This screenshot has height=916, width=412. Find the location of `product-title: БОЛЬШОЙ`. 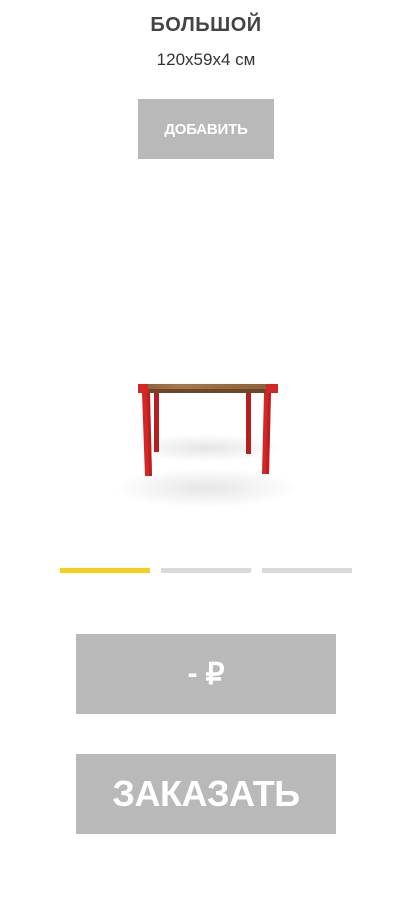

product-title: БОЛЬШОЙ is located at coordinates (206, 25).